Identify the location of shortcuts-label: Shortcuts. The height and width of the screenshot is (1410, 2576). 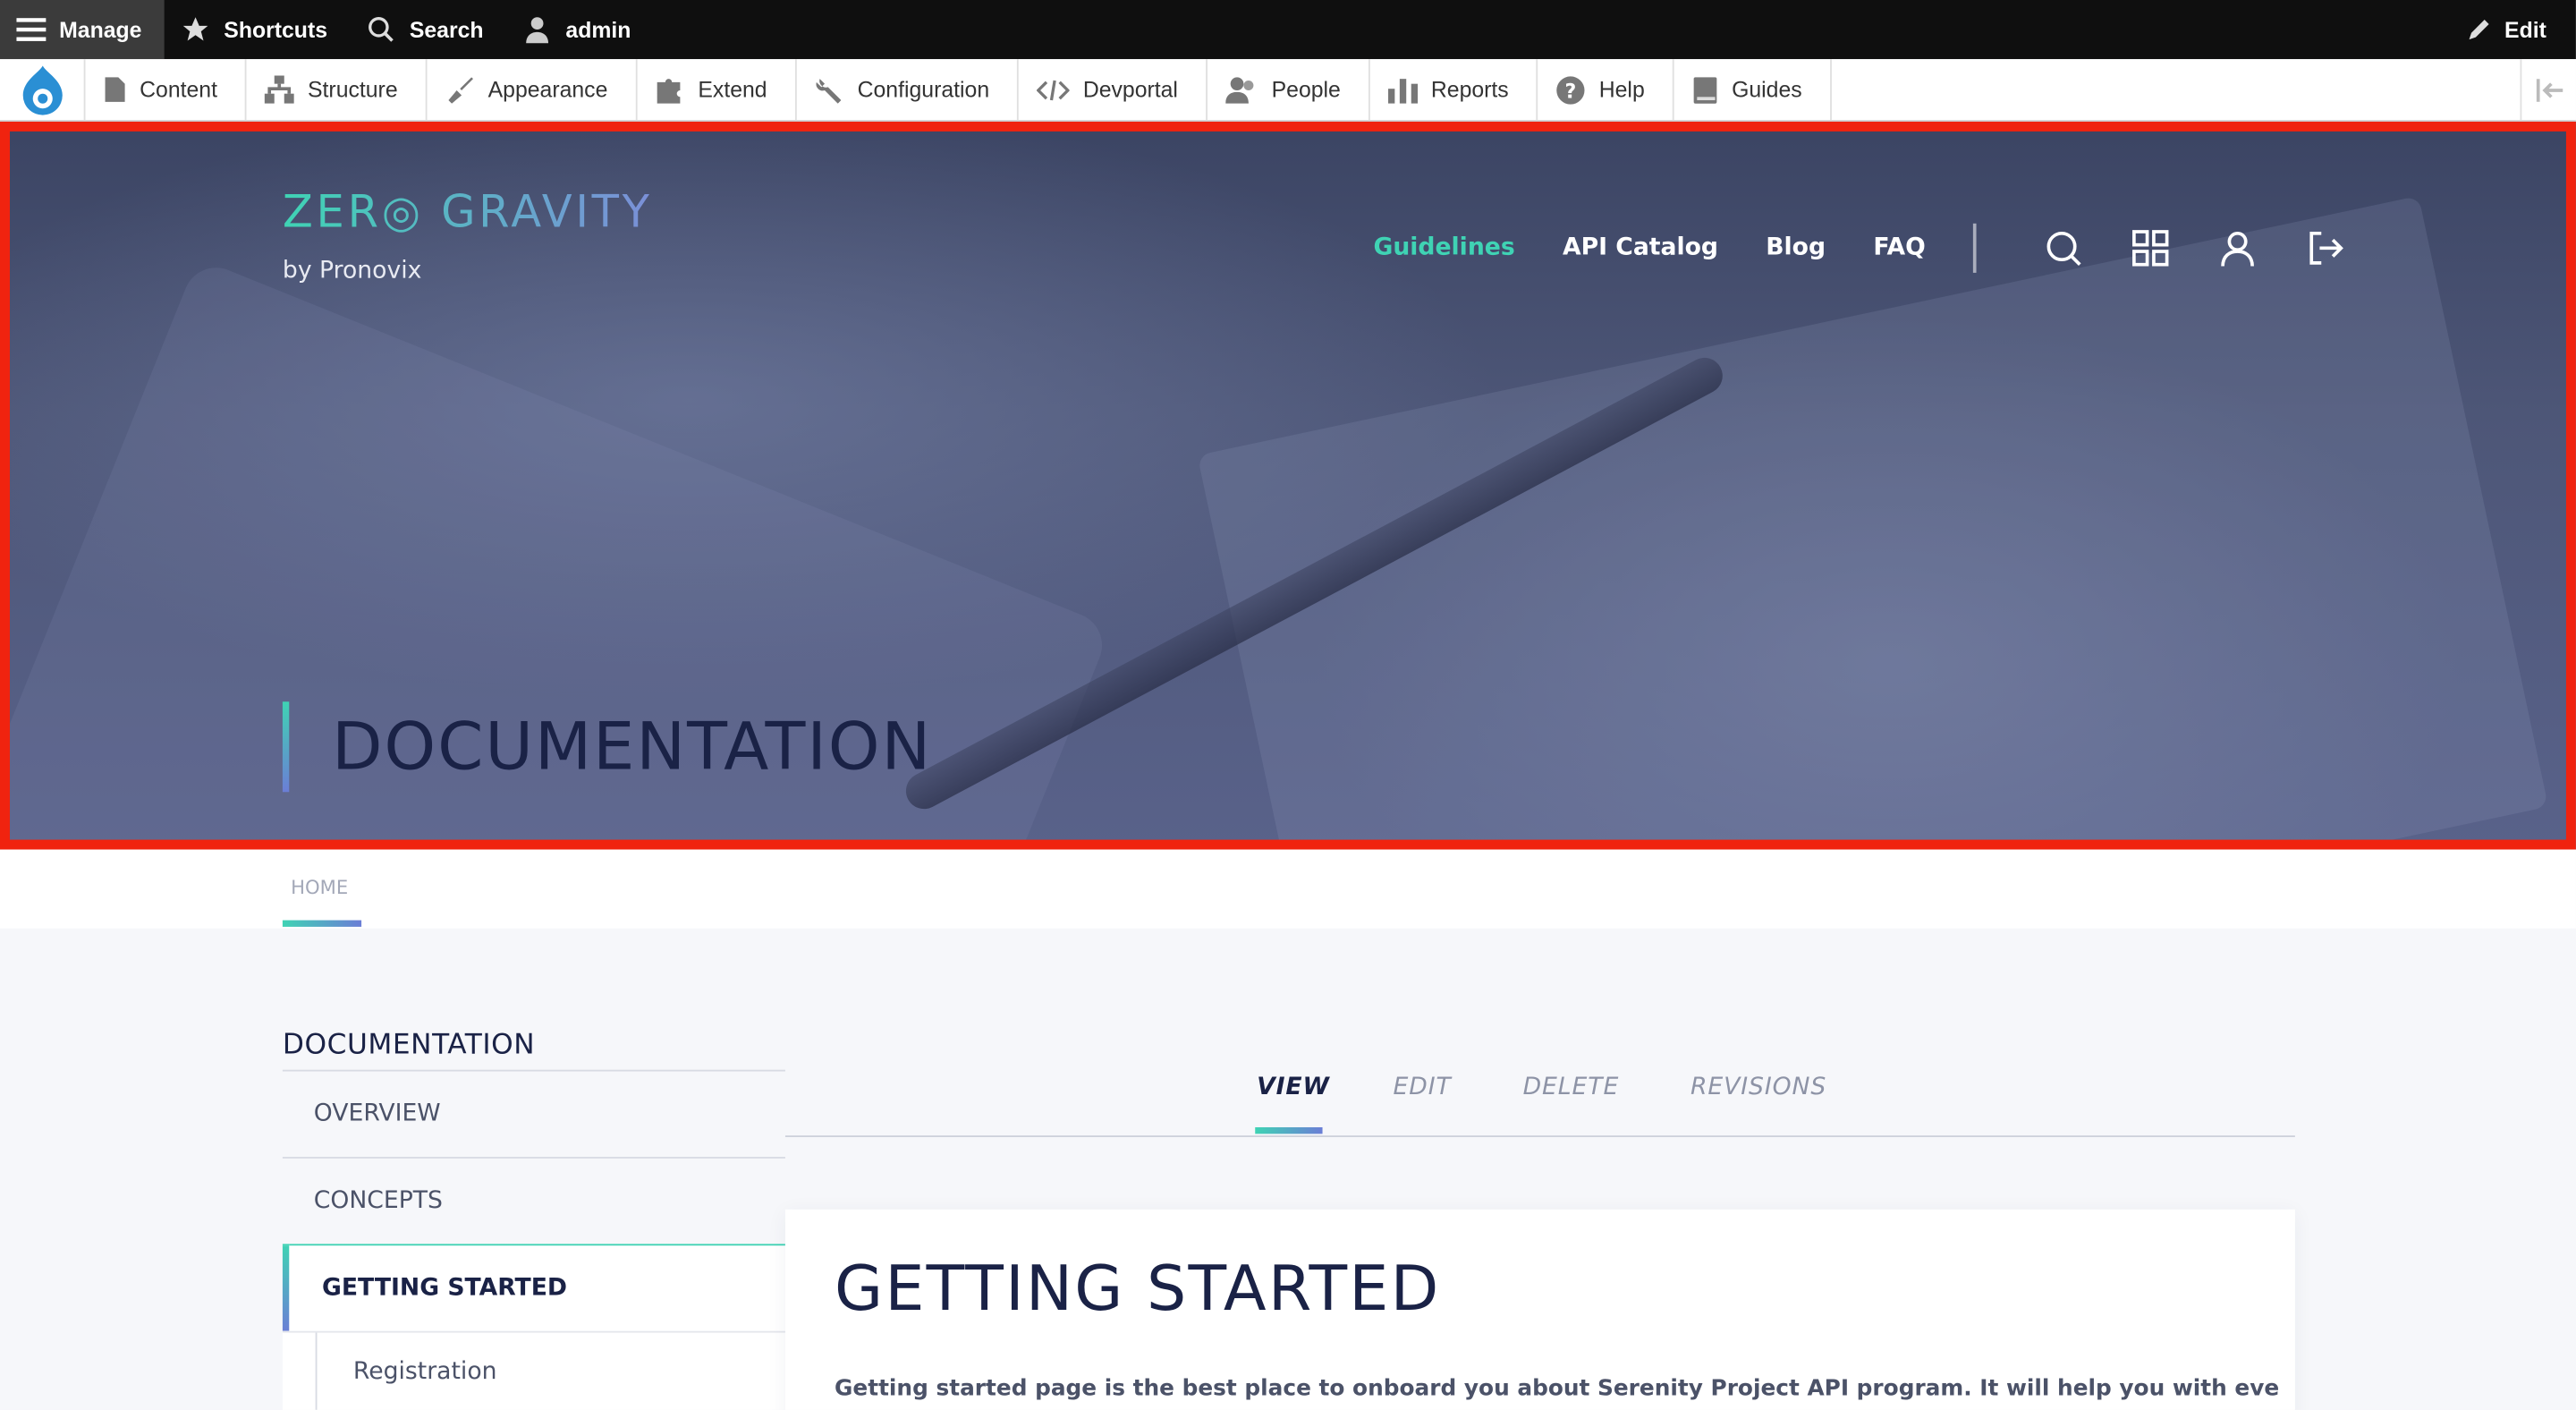
(276, 29).